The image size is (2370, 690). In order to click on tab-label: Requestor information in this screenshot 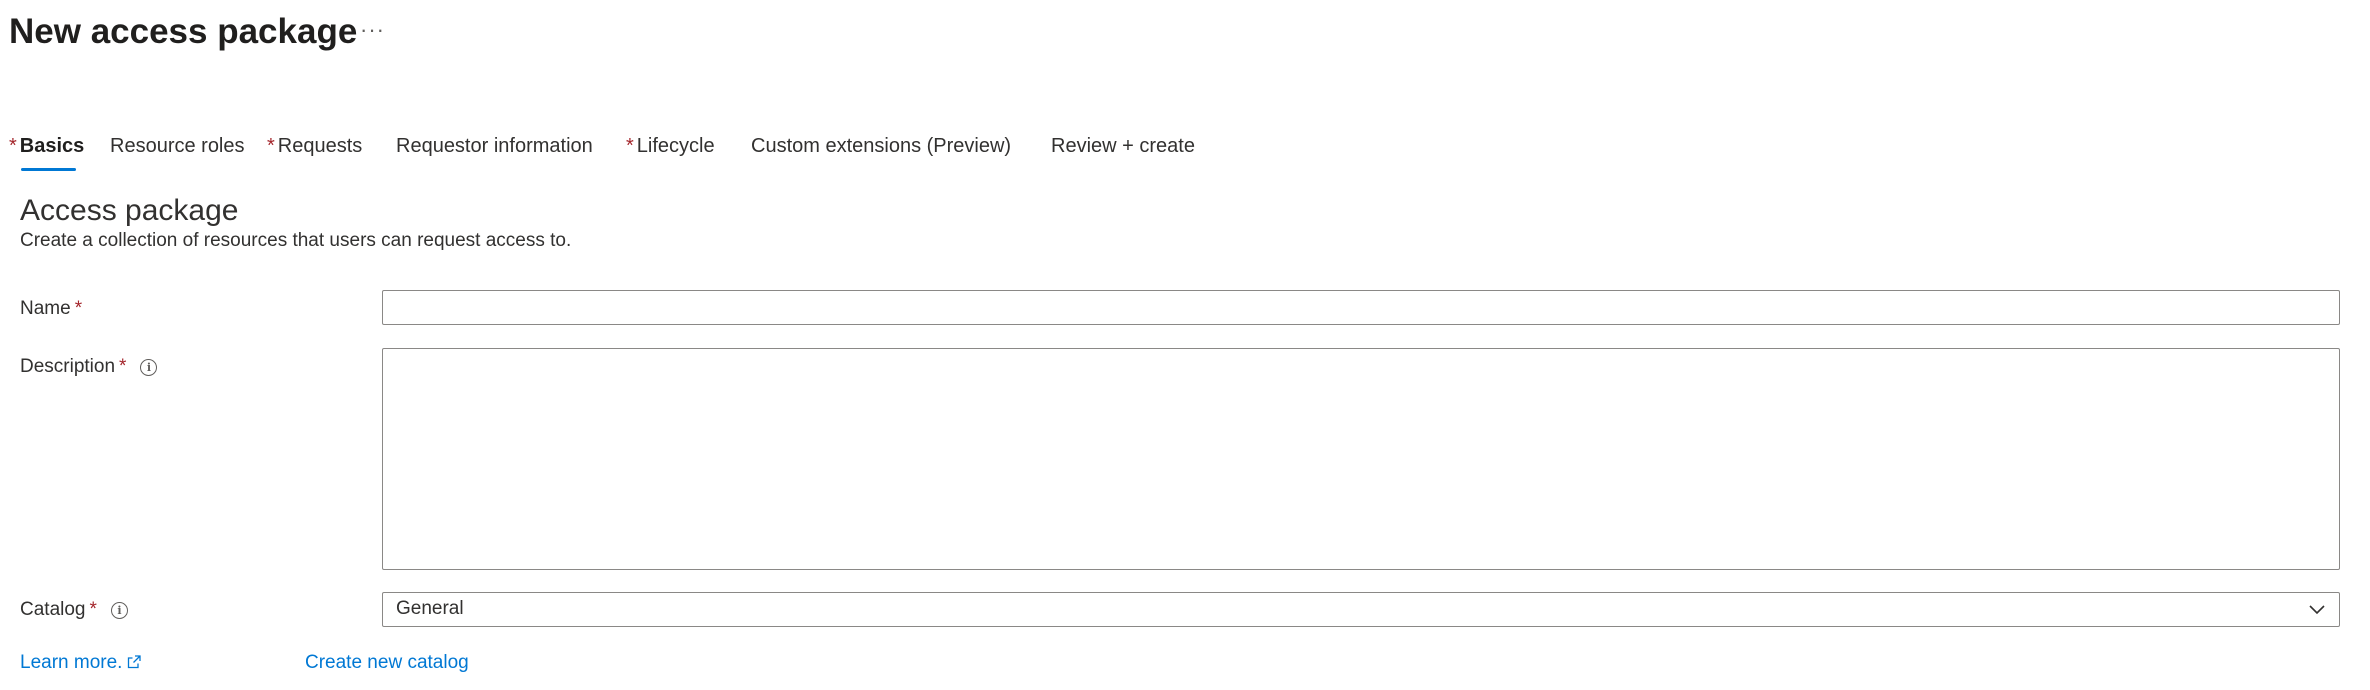, I will do `click(494, 146)`.